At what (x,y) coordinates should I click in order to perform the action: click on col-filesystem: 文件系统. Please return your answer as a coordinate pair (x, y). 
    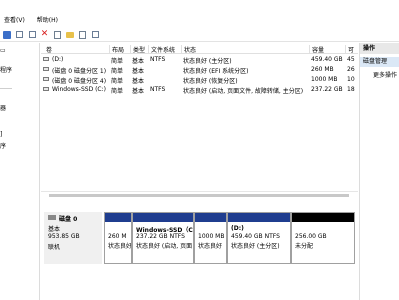
    Looking at the image, I should click on (161, 49).